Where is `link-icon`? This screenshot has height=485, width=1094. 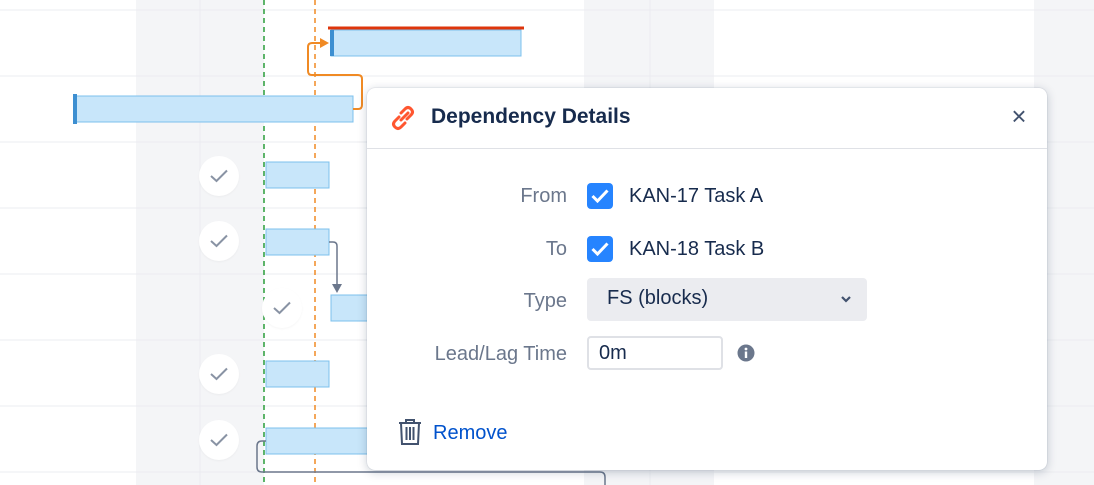 link-icon is located at coordinates (403, 118).